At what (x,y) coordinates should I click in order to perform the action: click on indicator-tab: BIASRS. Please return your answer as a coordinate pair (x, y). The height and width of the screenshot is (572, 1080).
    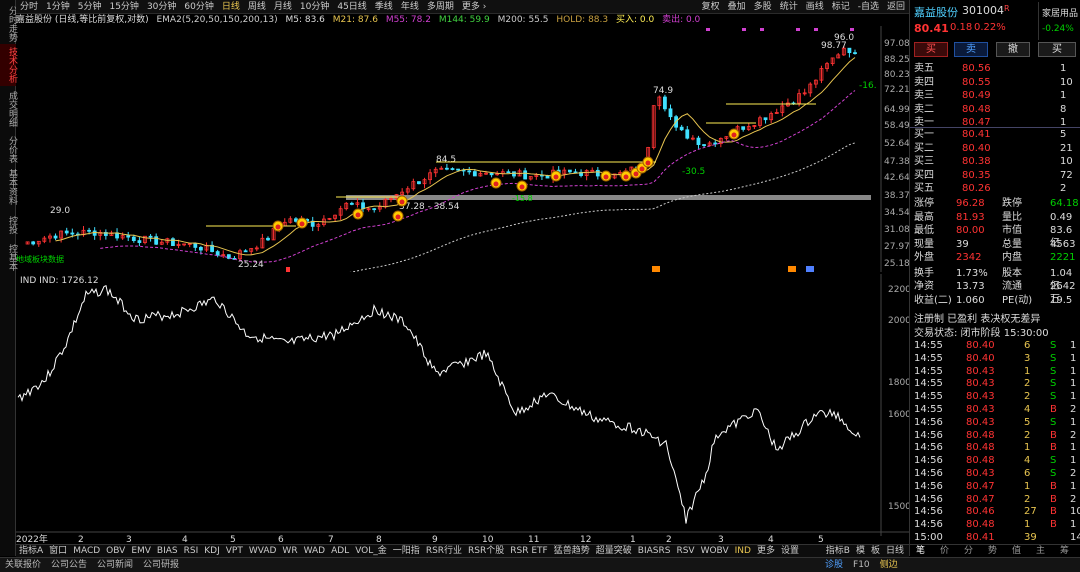
    Looking at the image, I should click on (654, 551).